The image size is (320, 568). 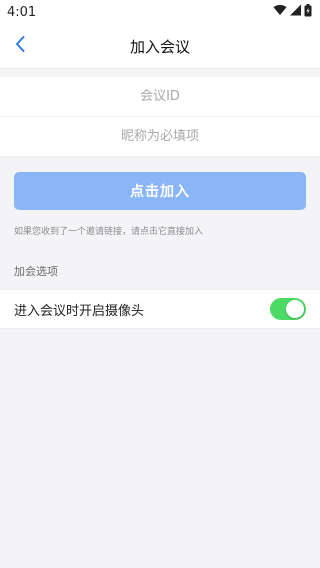 I want to click on back-button, so click(x=20, y=46).